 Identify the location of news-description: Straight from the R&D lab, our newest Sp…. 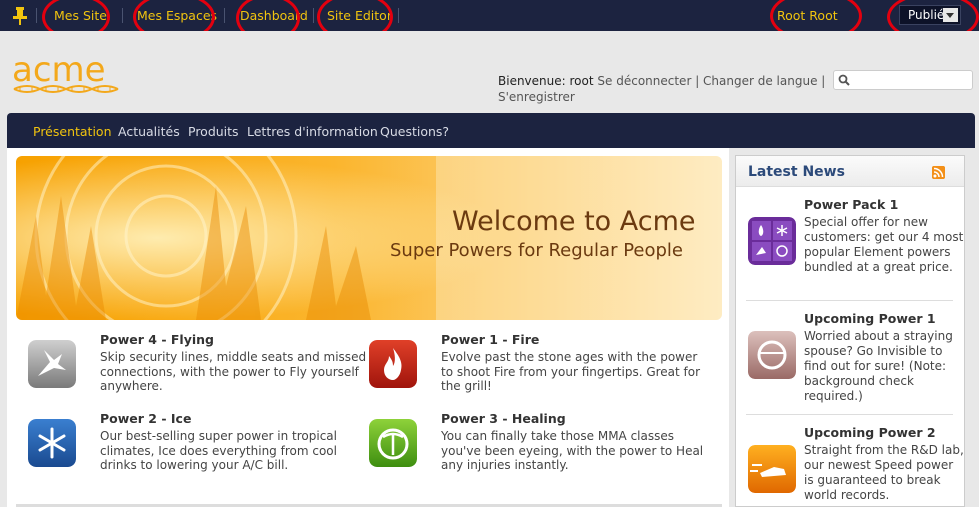
(884, 472).